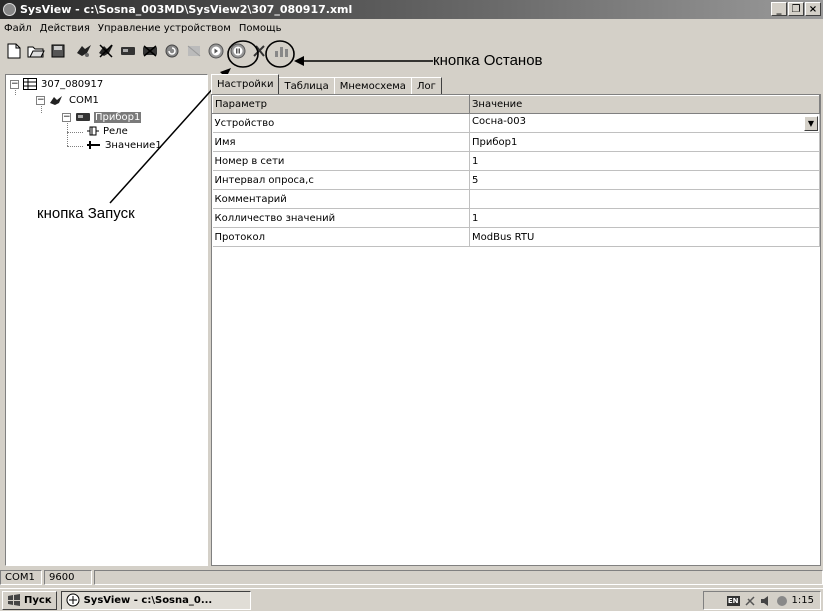 This screenshot has width=823, height=611. I want to click on menu-device-control: Управление устройством, so click(164, 28).